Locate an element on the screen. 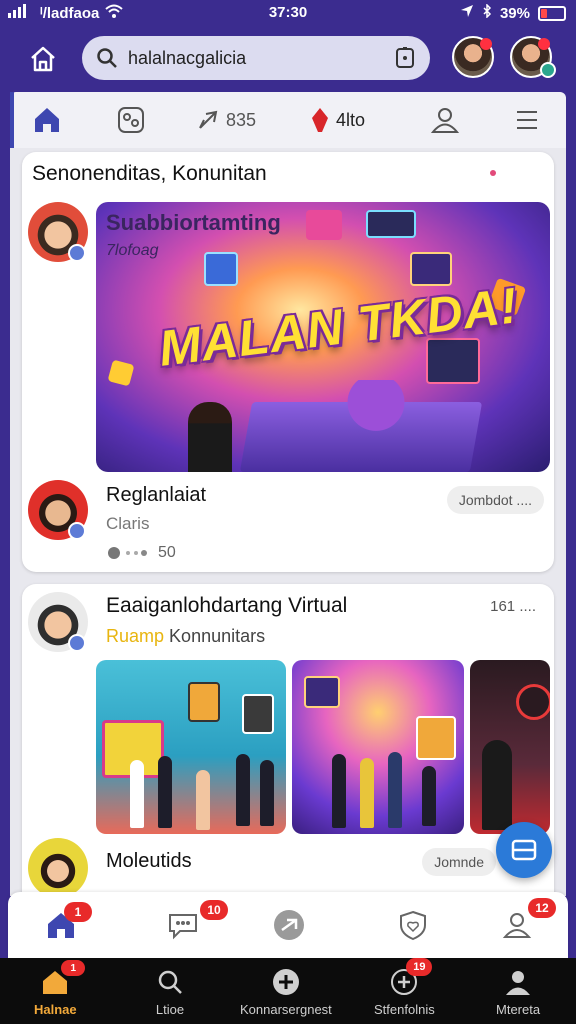 The image size is (576, 1024). subtitle-text: Konnunitars is located at coordinates (217, 636).